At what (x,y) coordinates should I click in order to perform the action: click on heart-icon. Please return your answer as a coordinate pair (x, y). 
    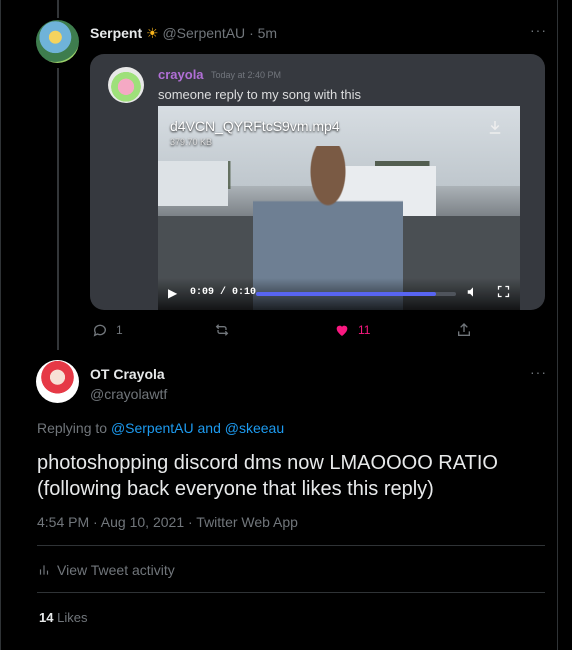
    Looking at the image, I should click on (342, 330).